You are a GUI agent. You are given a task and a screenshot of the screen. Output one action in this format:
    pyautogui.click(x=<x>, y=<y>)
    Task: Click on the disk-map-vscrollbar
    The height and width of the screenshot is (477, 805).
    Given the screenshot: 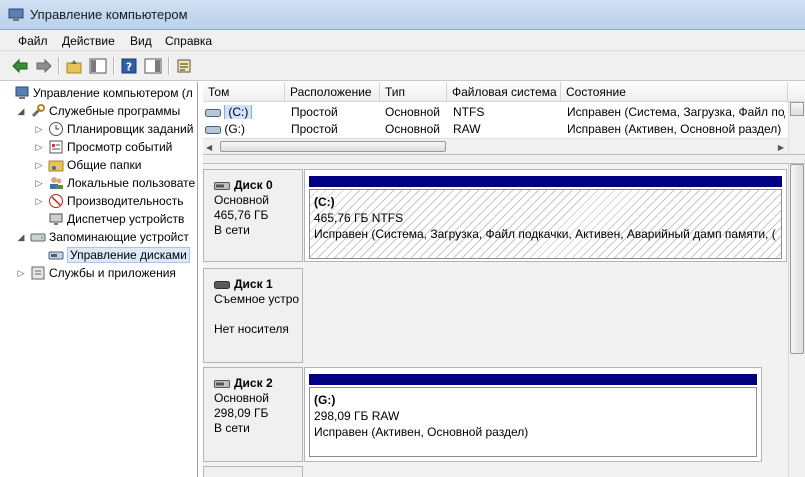 What is the action you would take?
    pyautogui.click(x=796, y=320)
    